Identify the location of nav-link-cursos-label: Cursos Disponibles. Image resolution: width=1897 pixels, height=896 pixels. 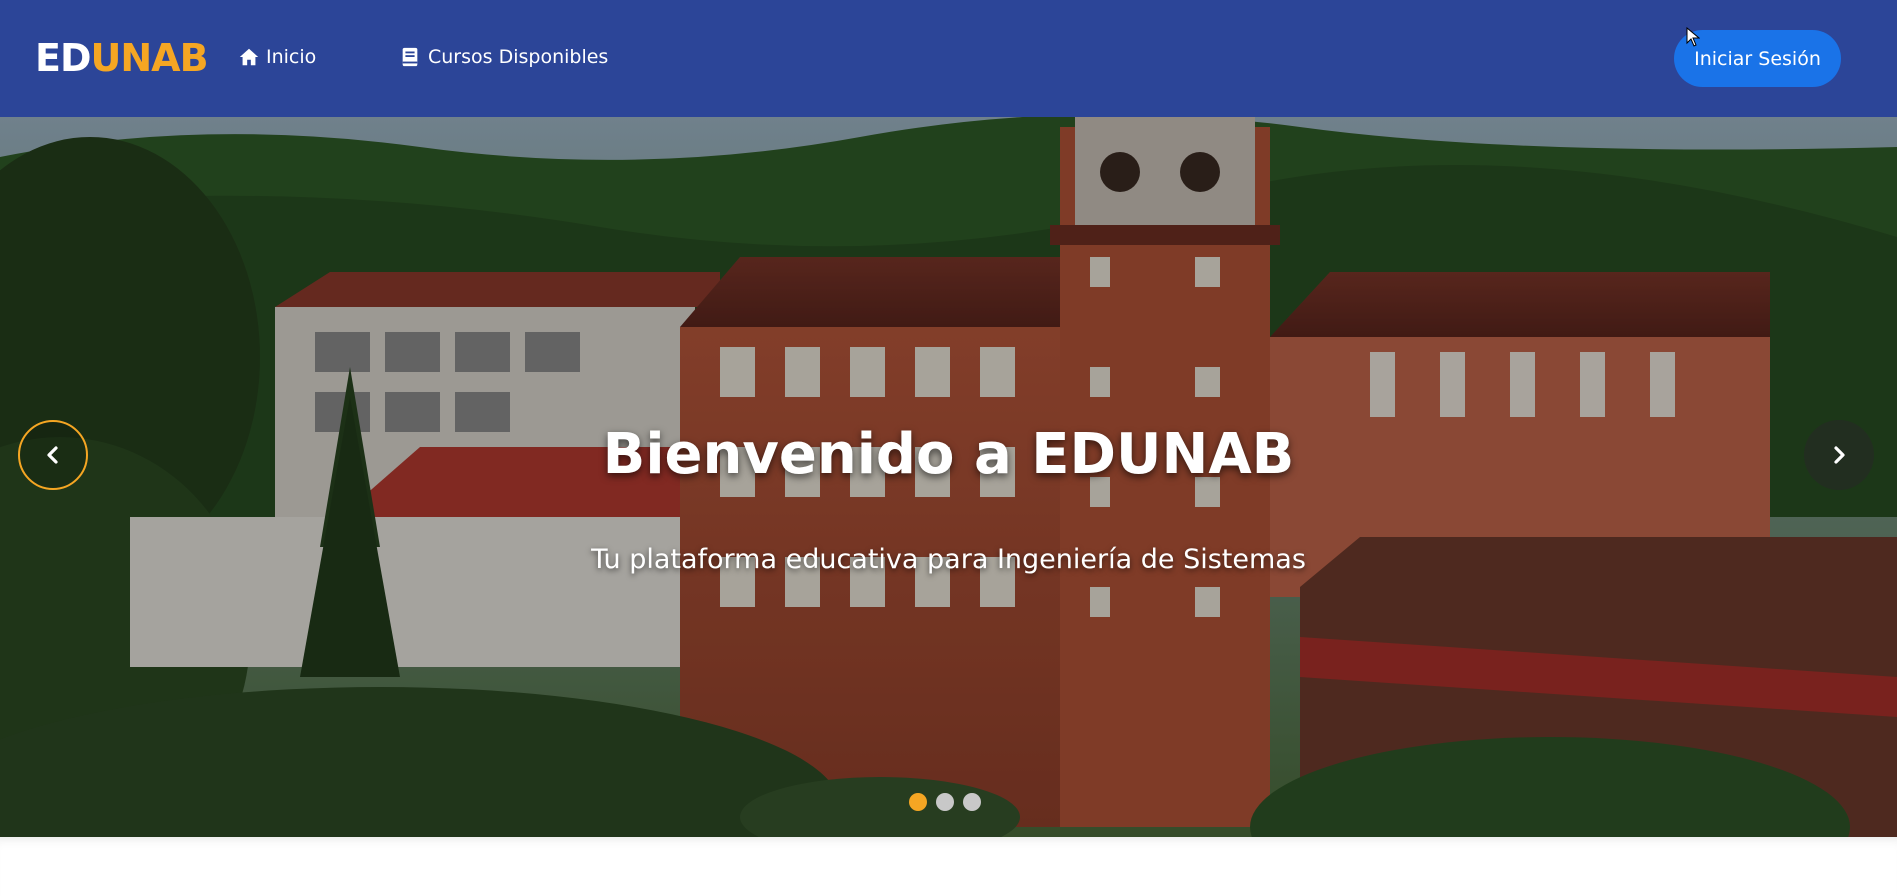
(518, 57).